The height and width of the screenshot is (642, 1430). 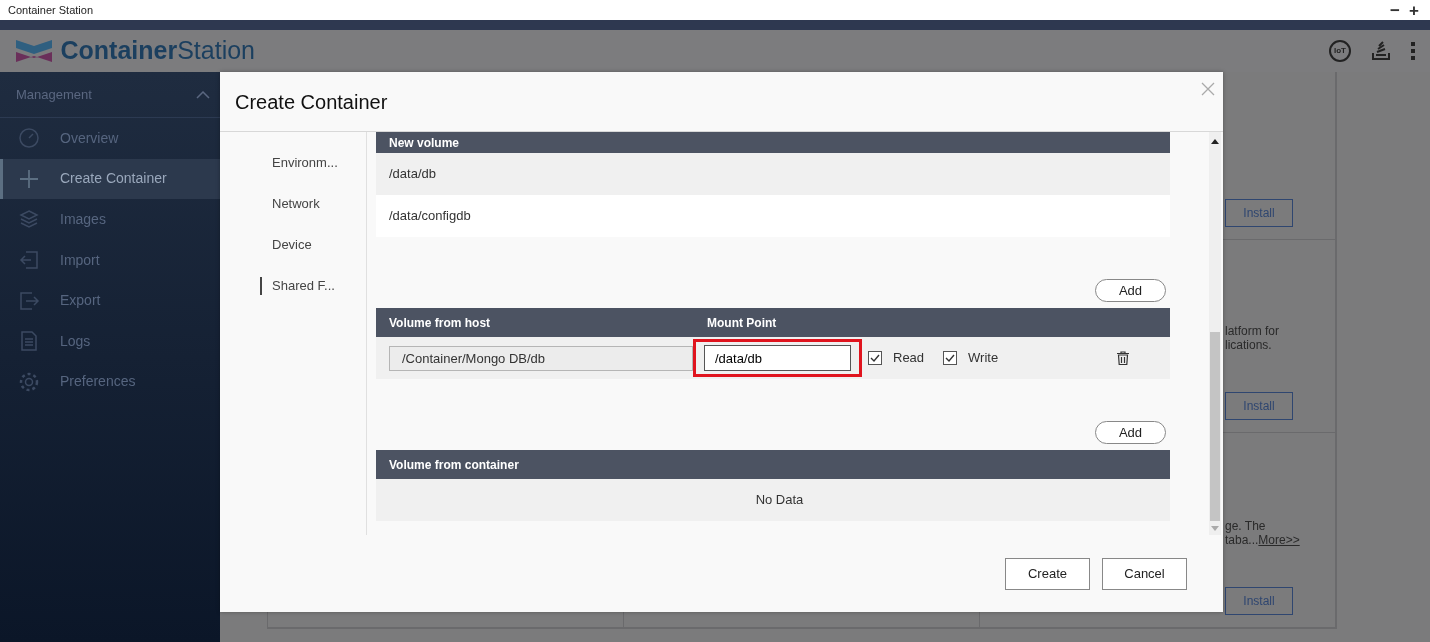 I want to click on dialog-button: Create, so click(x=1047, y=573).